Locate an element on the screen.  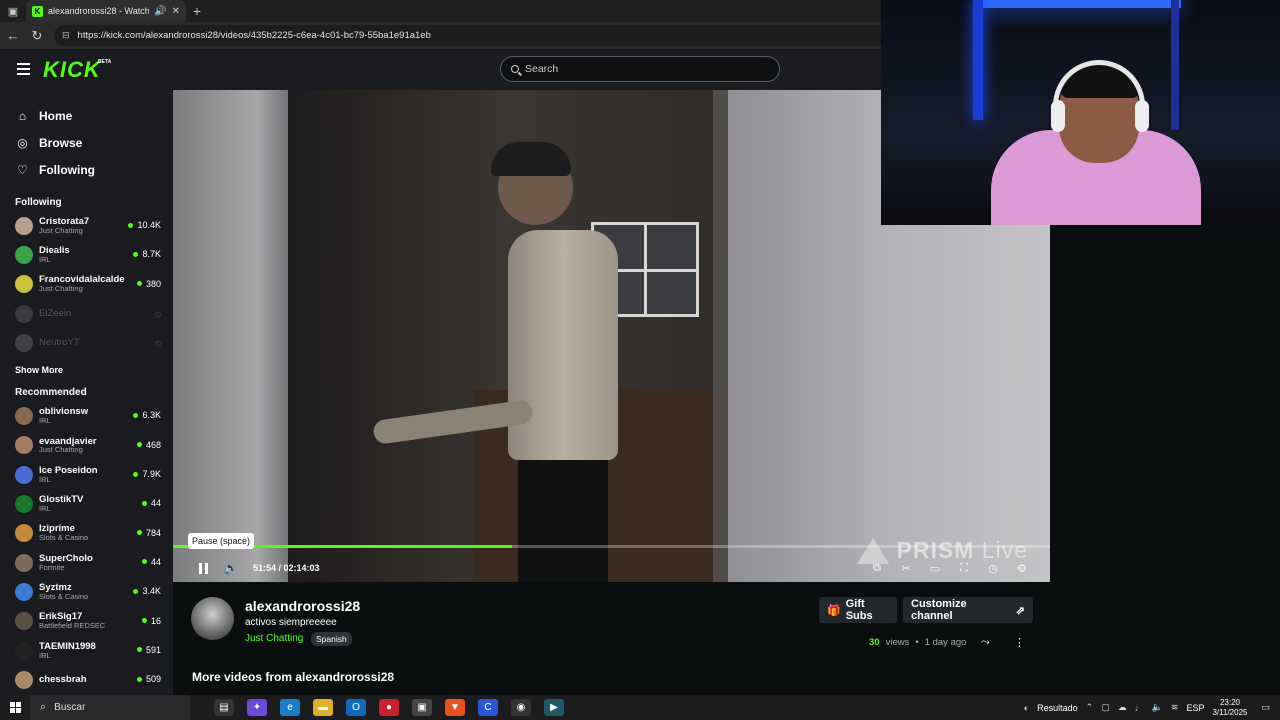
more-options-icon: ⋮ is located at coordinates (1019, 642).